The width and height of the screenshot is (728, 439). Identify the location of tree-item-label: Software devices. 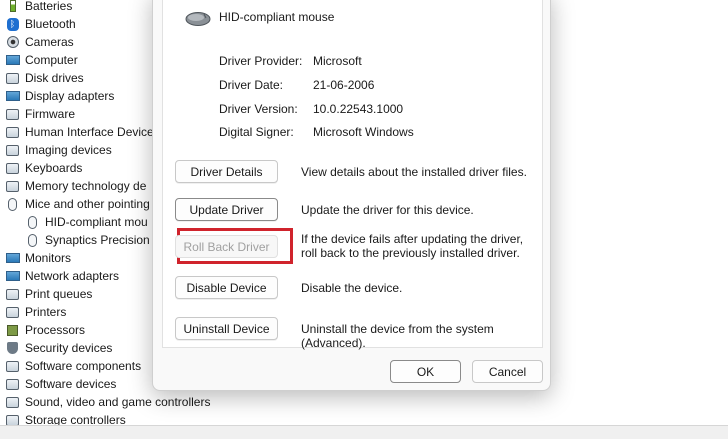
(71, 384).